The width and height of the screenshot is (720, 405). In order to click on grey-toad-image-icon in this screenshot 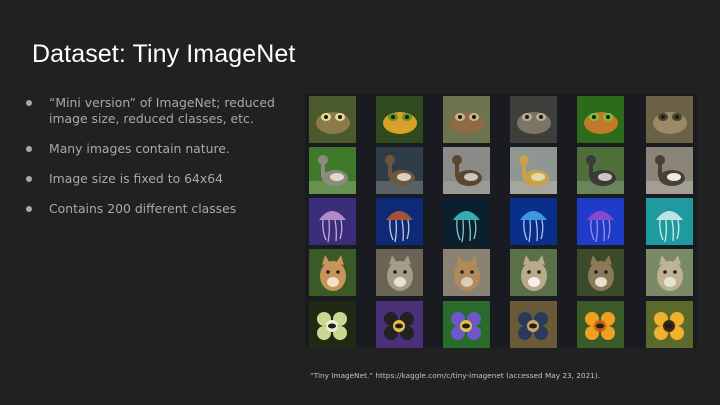, I will do `click(533, 119)`.